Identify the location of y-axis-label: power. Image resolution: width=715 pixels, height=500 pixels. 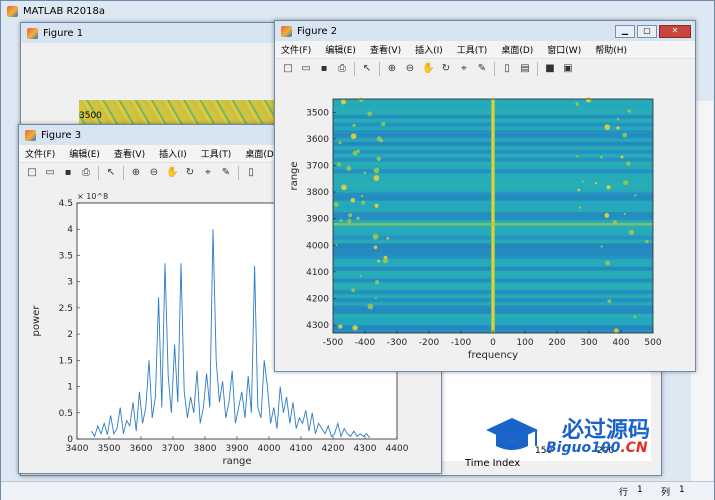
(36, 321).